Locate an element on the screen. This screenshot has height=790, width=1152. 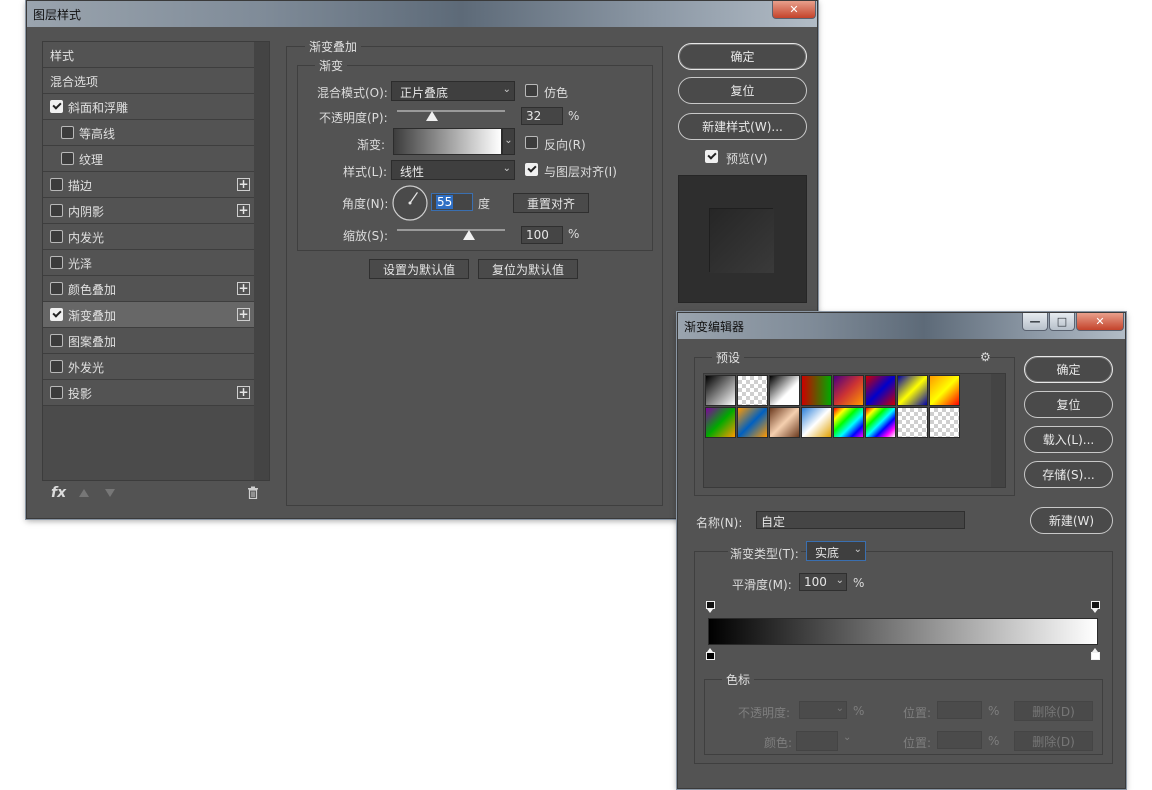
style-item: 内阴影 + is located at coordinates (148, 211).